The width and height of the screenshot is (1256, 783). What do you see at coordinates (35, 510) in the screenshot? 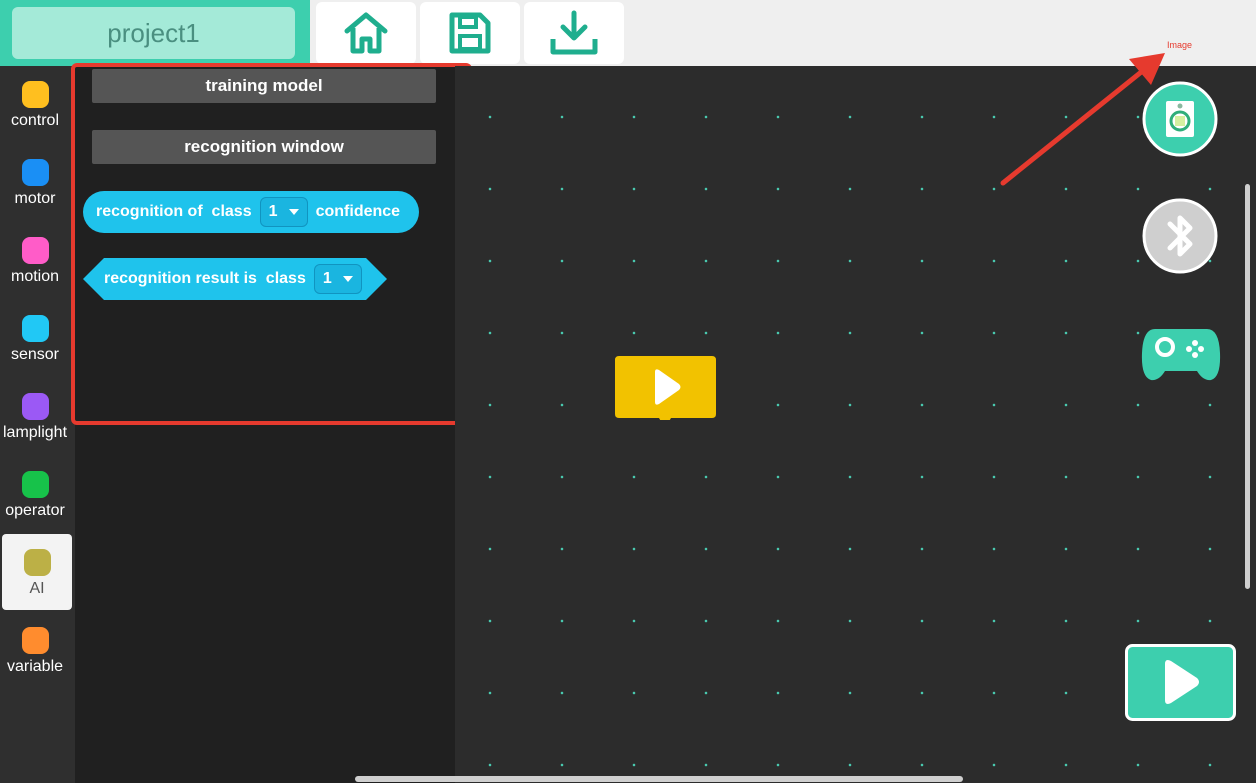
I see `category-label: operator` at bounding box center [35, 510].